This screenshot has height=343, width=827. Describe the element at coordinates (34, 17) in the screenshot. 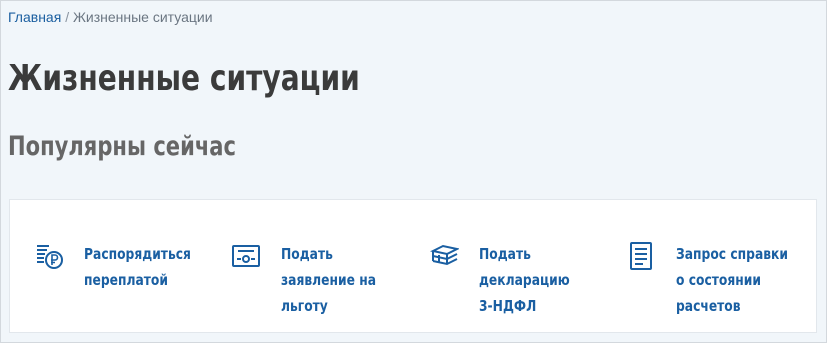

I see `breadcrumb-home-link: Главная` at that location.